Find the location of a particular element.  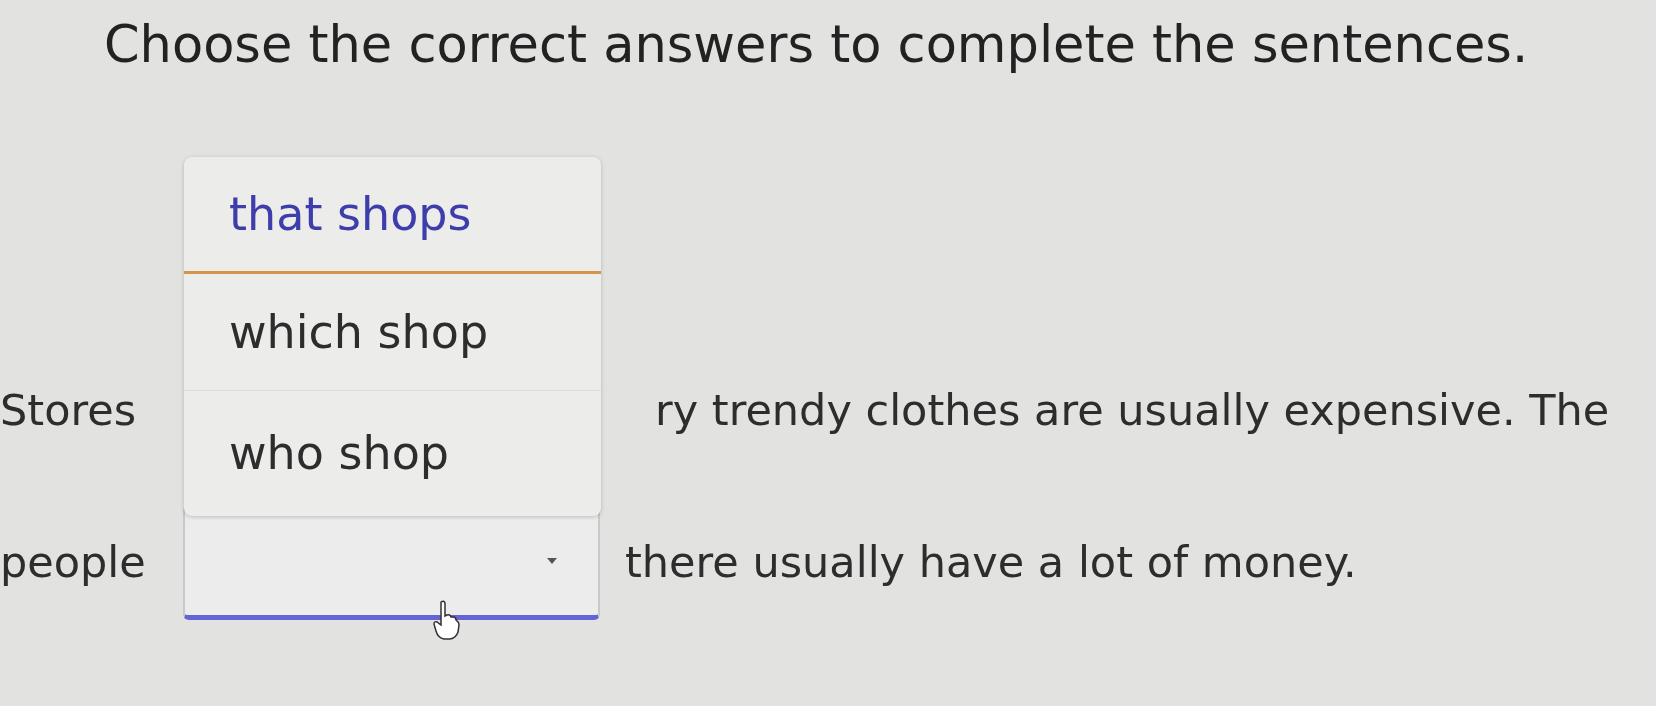

sentence-text: there usually have a lot of money. is located at coordinates (991, 563).